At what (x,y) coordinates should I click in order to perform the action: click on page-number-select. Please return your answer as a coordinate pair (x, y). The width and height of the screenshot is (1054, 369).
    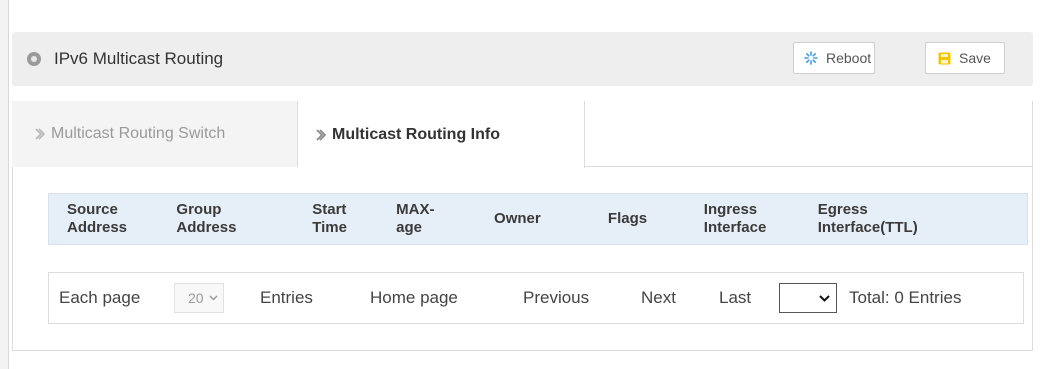
    Looking at the image, I should click on (808, 298).